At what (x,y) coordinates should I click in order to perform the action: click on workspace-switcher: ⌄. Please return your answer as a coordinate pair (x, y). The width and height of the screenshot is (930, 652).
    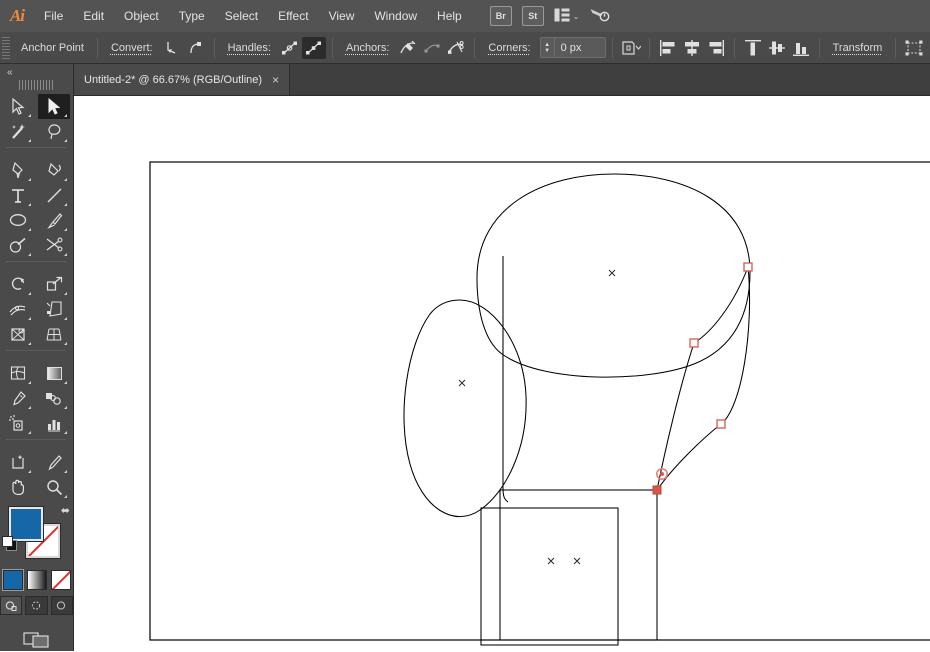
    Looking at the image, I should click on (567, 16).